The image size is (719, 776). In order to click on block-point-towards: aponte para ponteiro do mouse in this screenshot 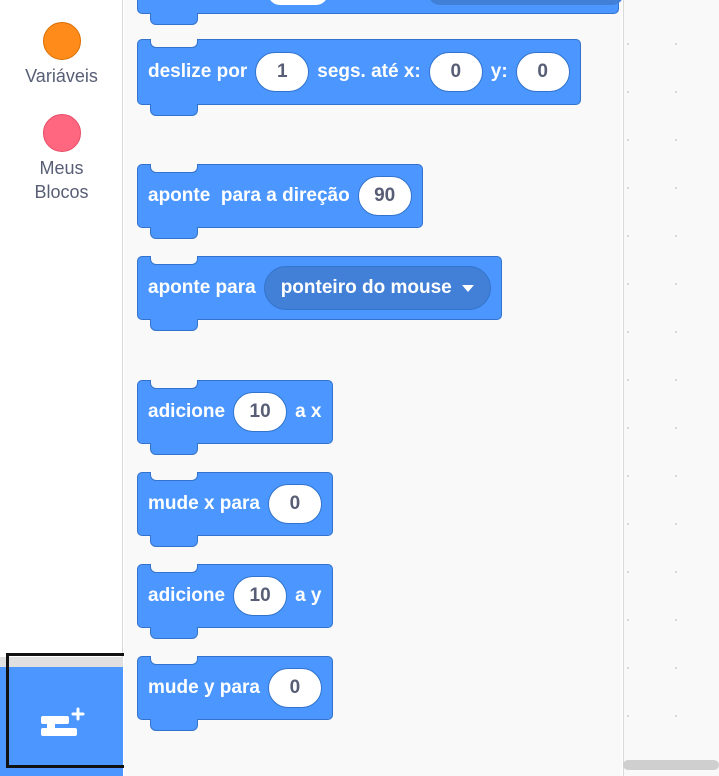, I will do `click(319, 293)`.